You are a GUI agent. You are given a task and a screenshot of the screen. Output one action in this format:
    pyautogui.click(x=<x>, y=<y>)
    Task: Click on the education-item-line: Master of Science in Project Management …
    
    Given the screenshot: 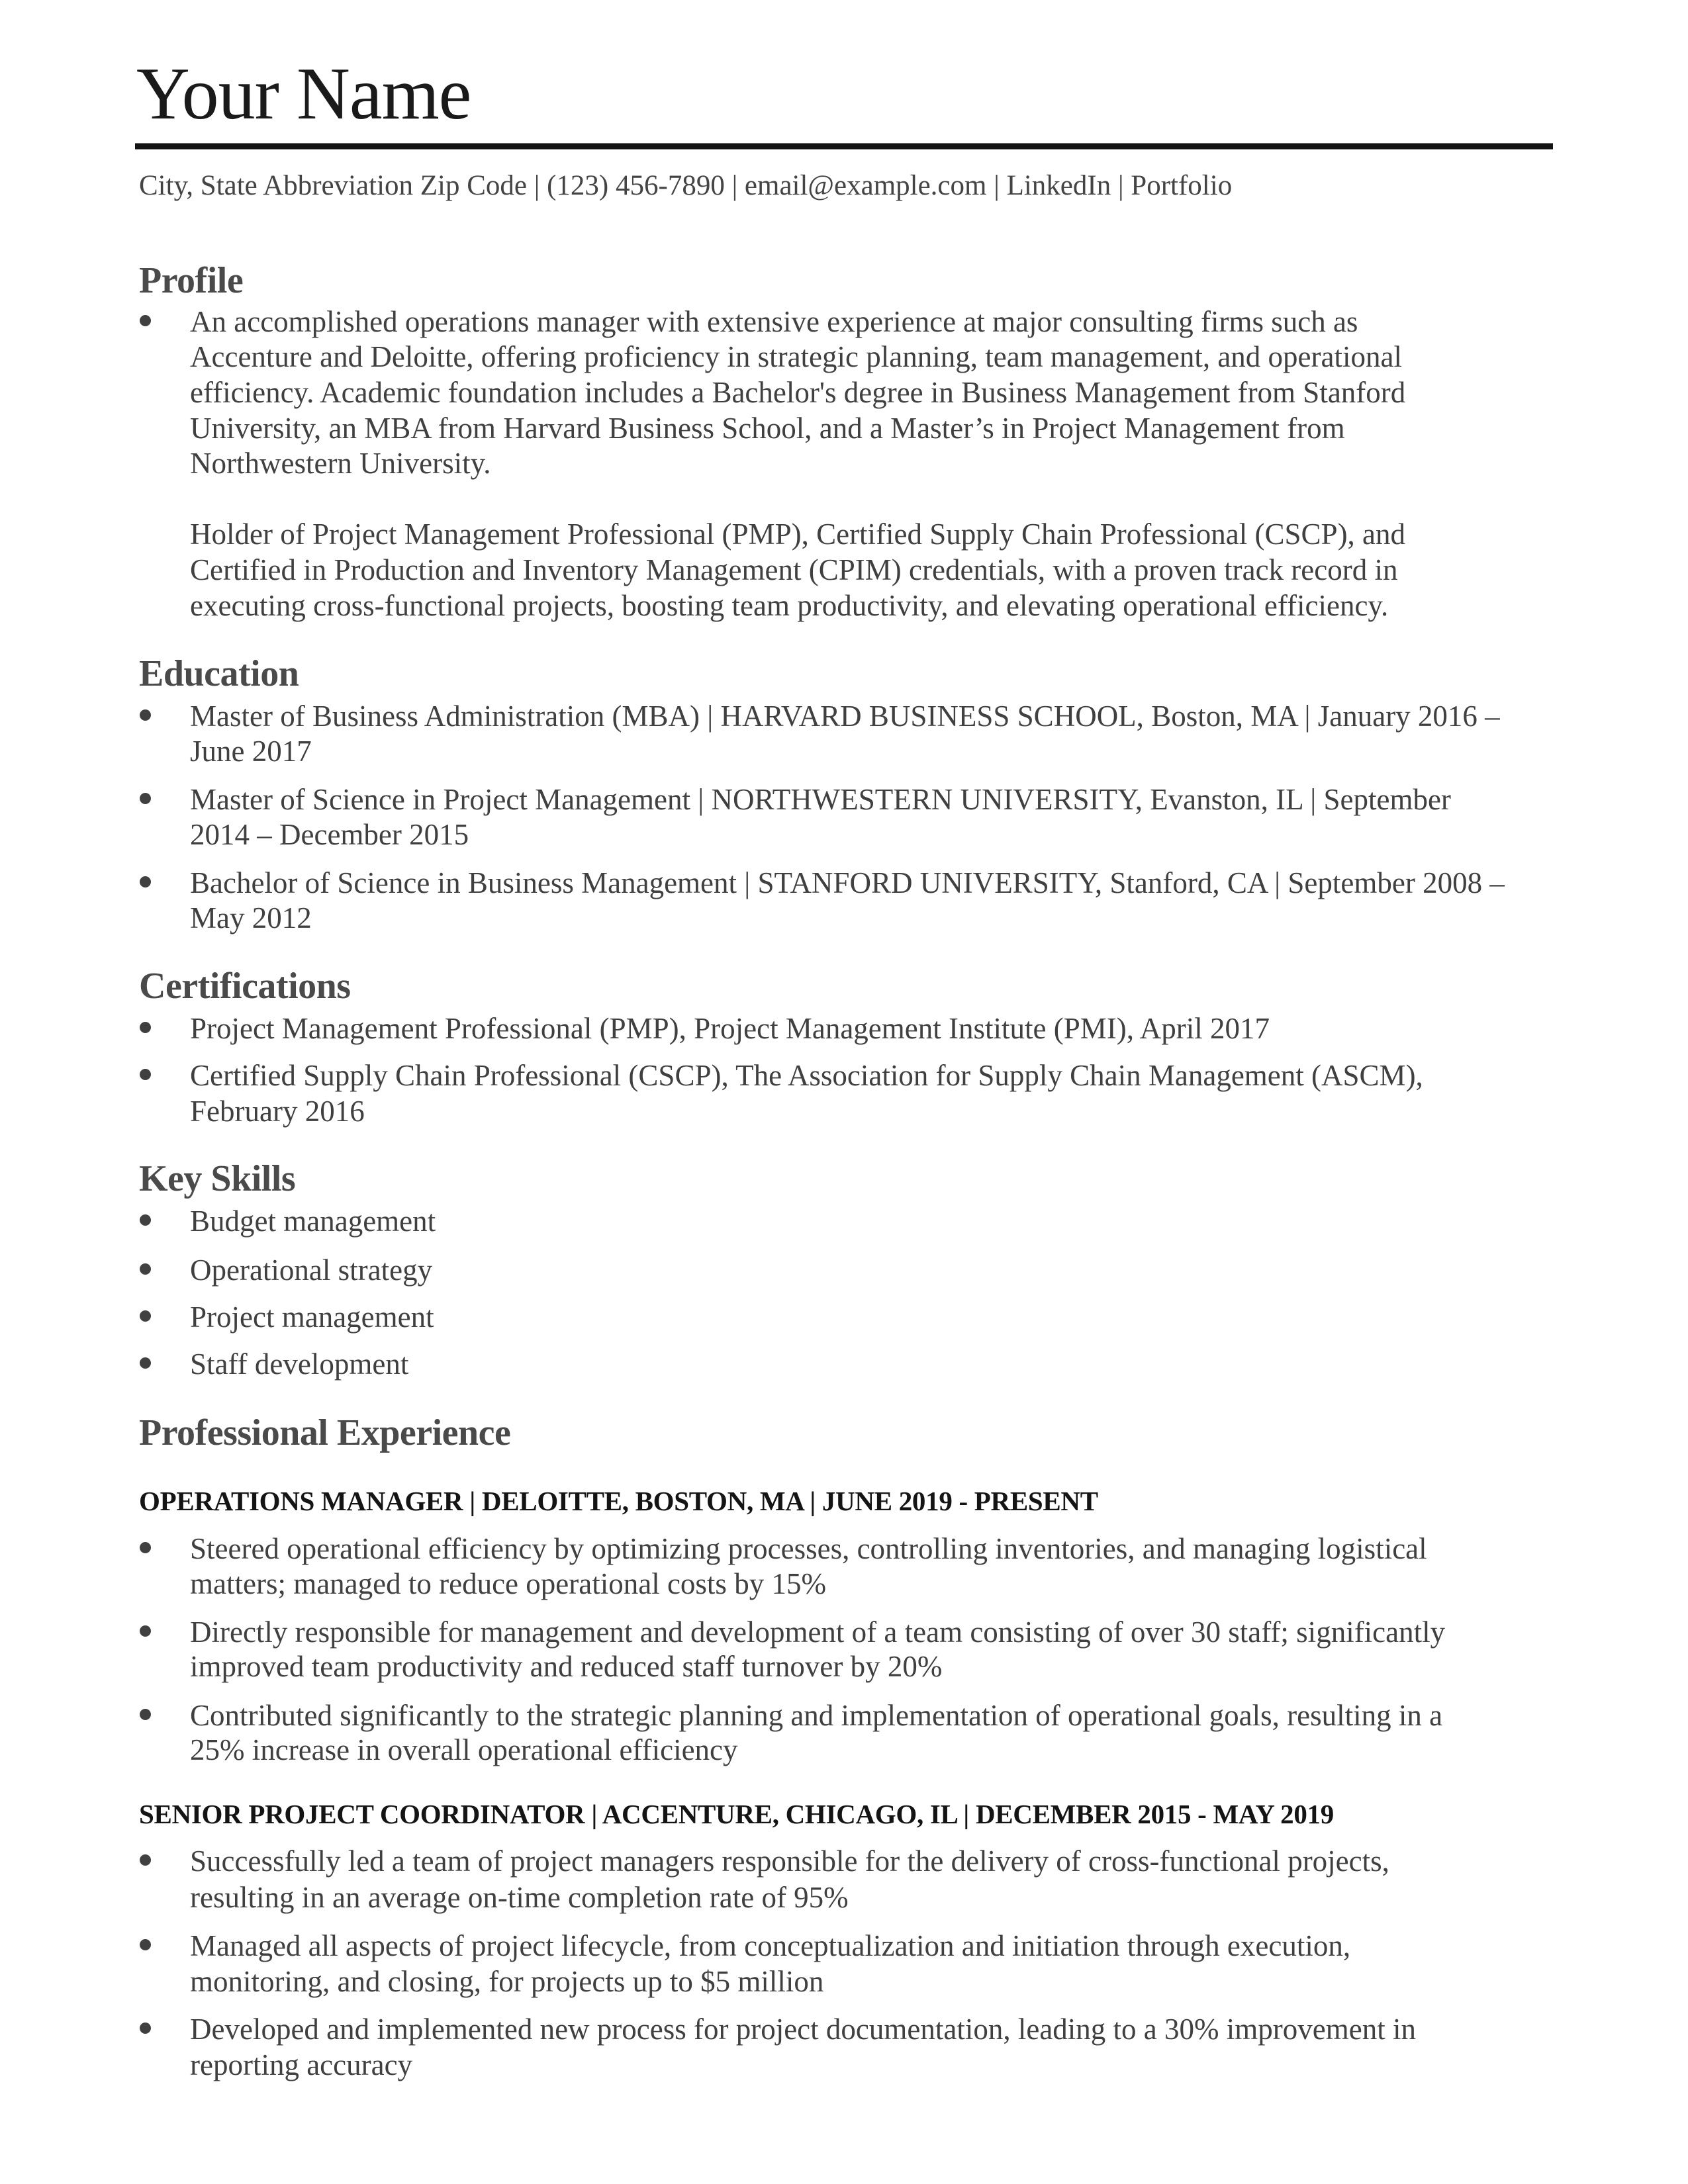 What is the action you would take?
    pyautogui.click(x=820, y=799)
    